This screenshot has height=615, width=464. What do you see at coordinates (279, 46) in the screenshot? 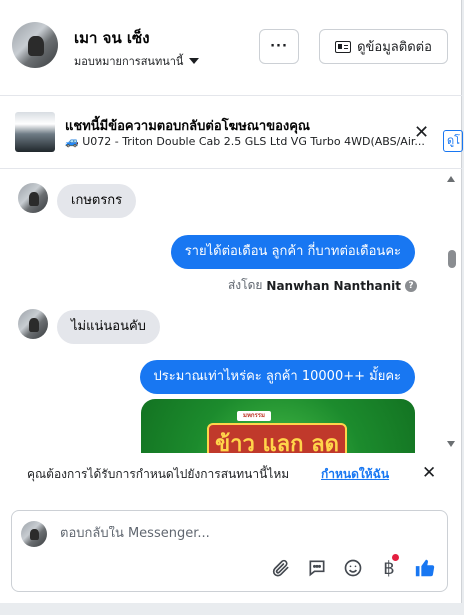
I see `more-options-button: ···` at bounding box center [279, 46].